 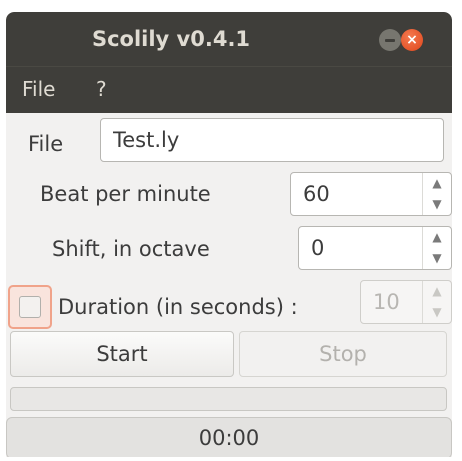 I want to click on shift-spinbox: 0 ▲ ▼, so click(x=375, y=248).